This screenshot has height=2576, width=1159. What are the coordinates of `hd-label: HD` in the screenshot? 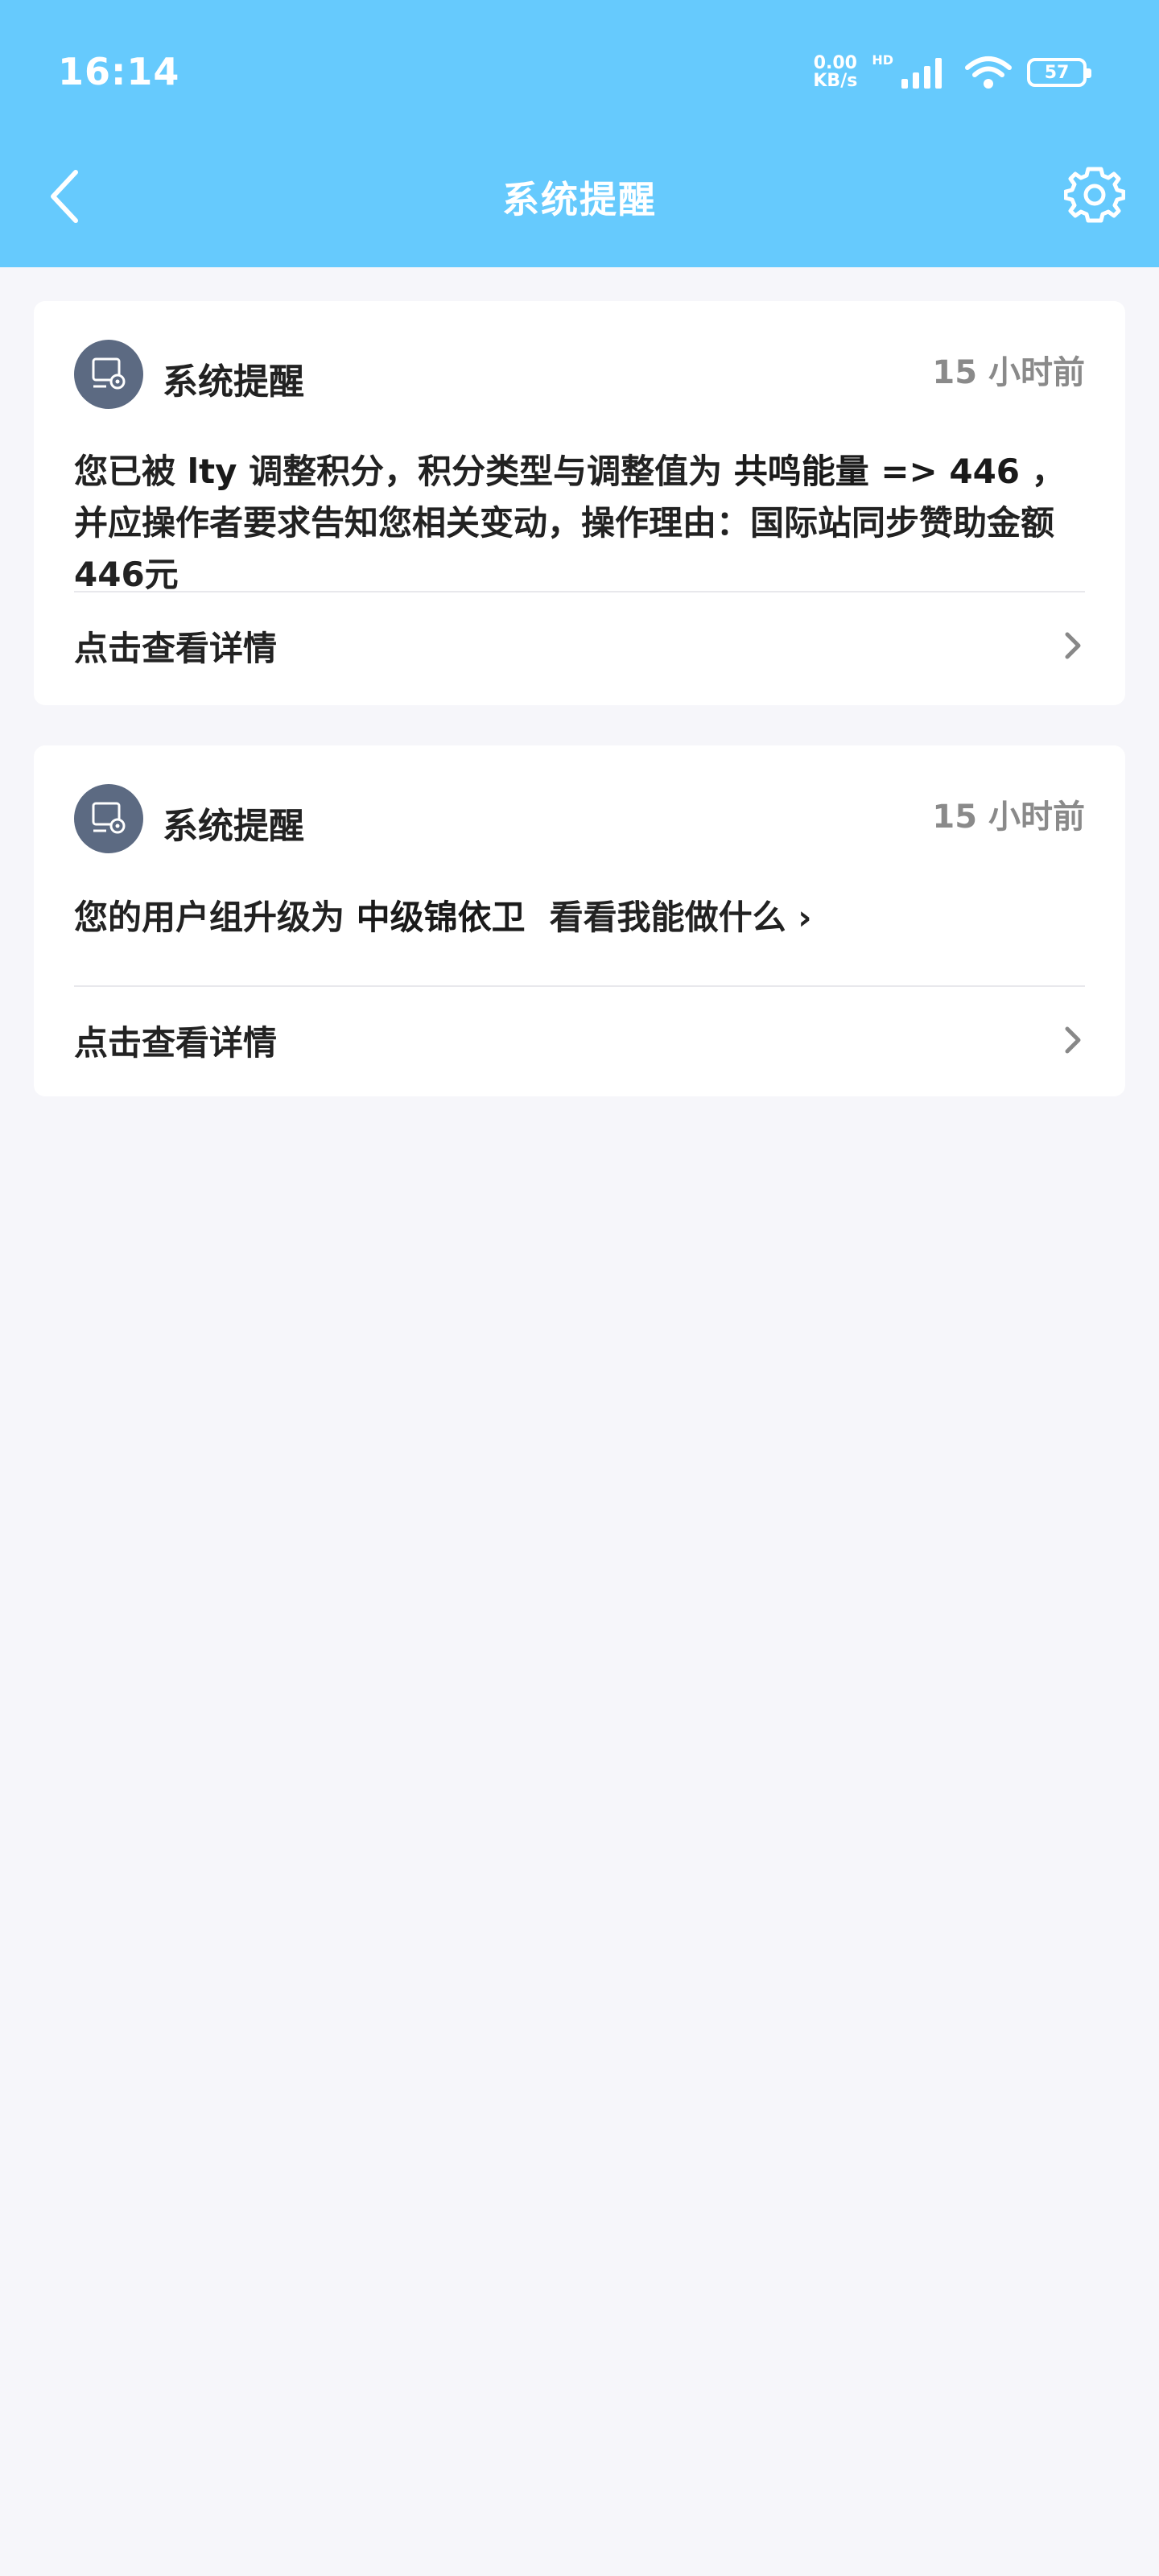 It's located at (882, 60).